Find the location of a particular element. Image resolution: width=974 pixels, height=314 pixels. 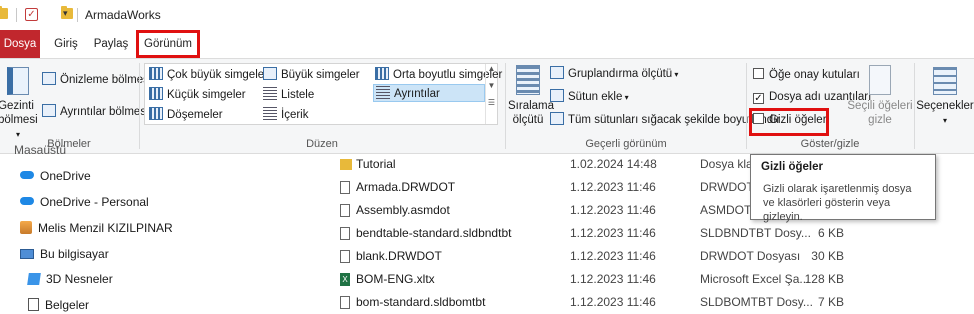

medium-icons-option: Orta boyutlu simgeler is located at coordinates (438, 75).